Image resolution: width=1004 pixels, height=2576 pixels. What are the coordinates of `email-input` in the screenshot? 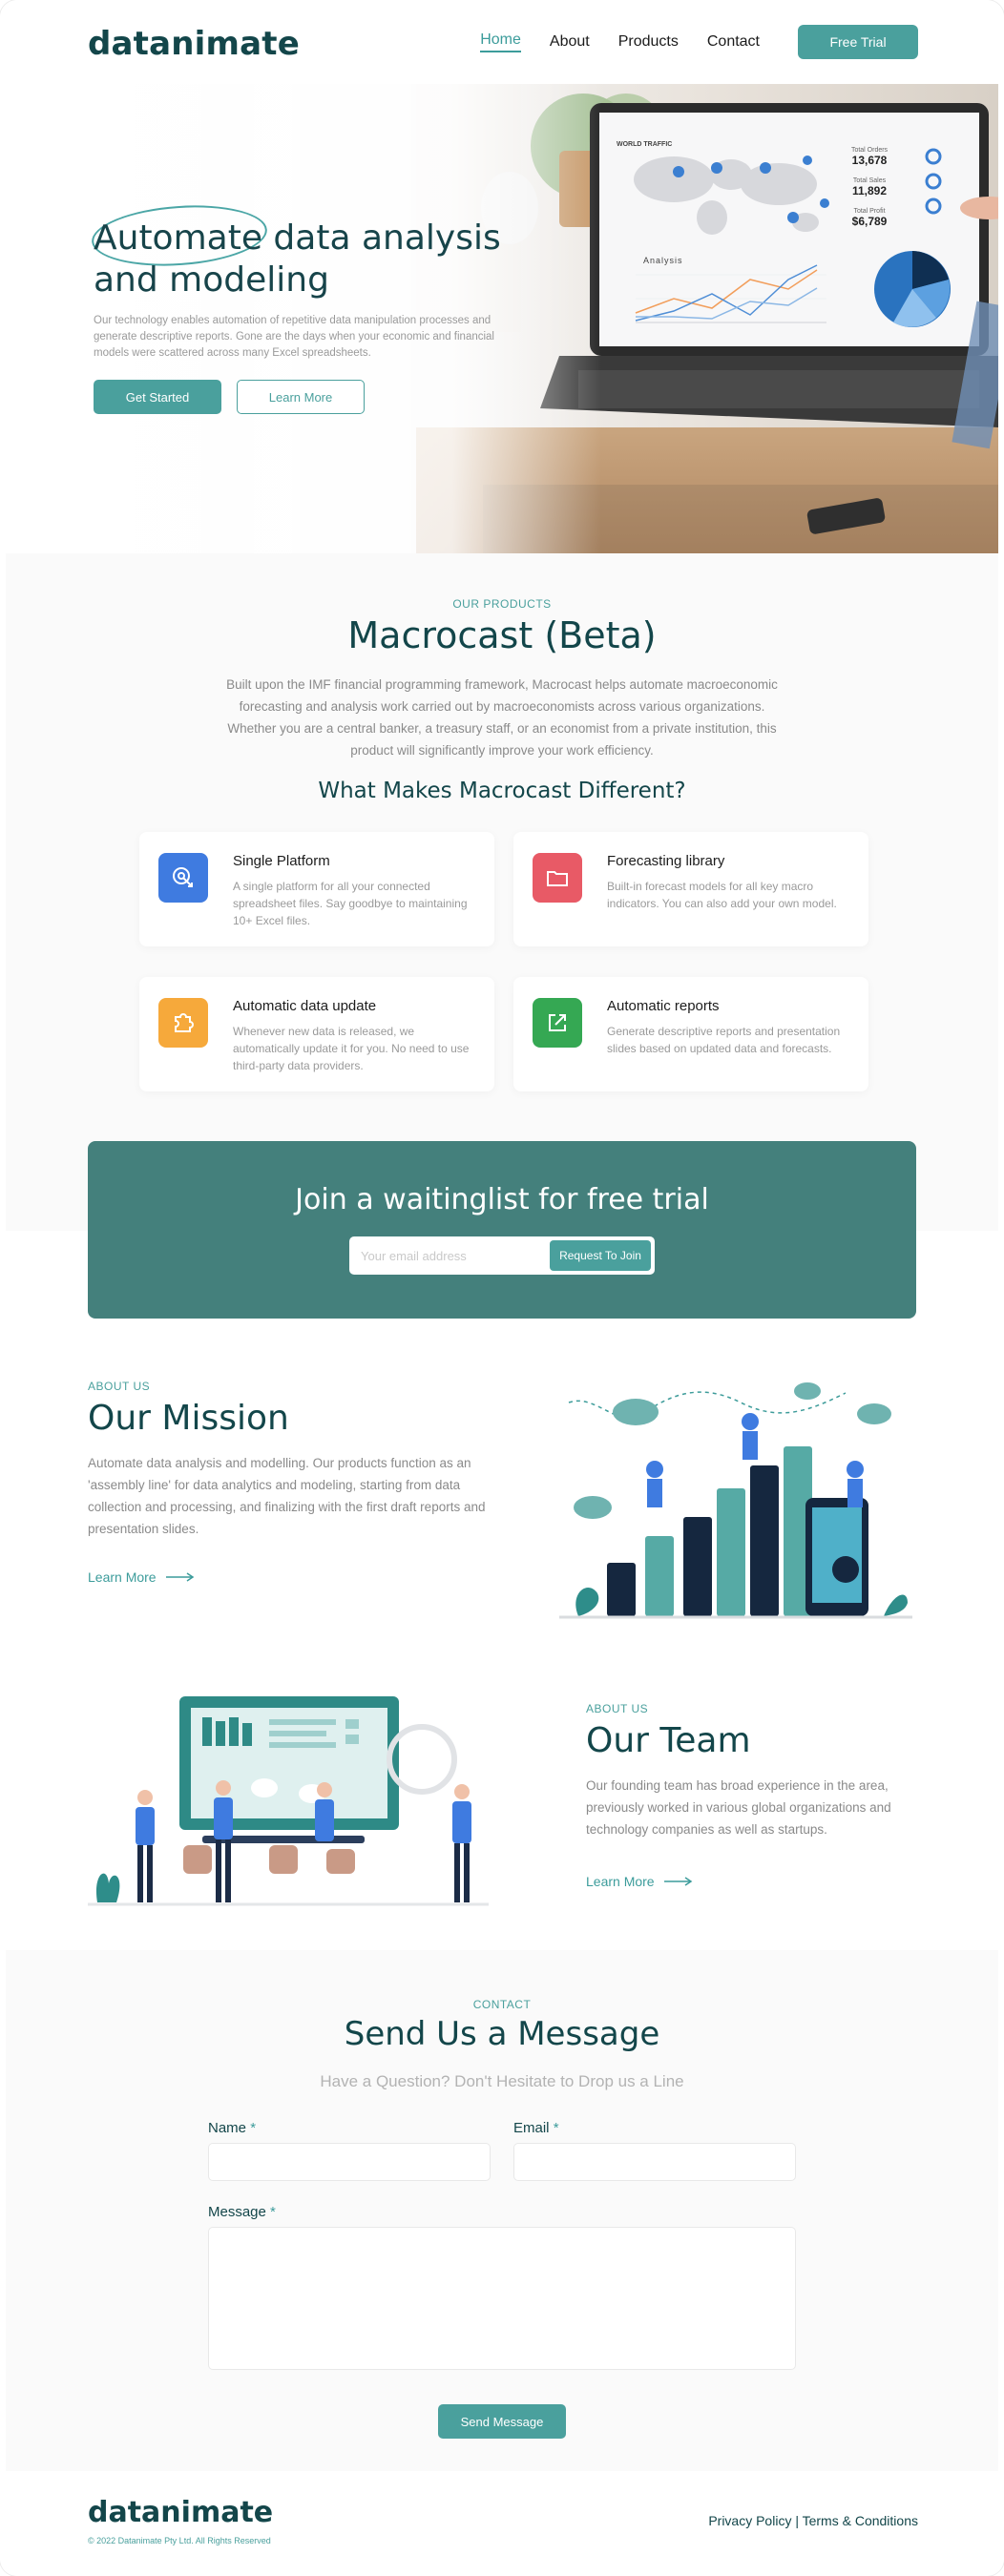 It's located at (654, 2162).